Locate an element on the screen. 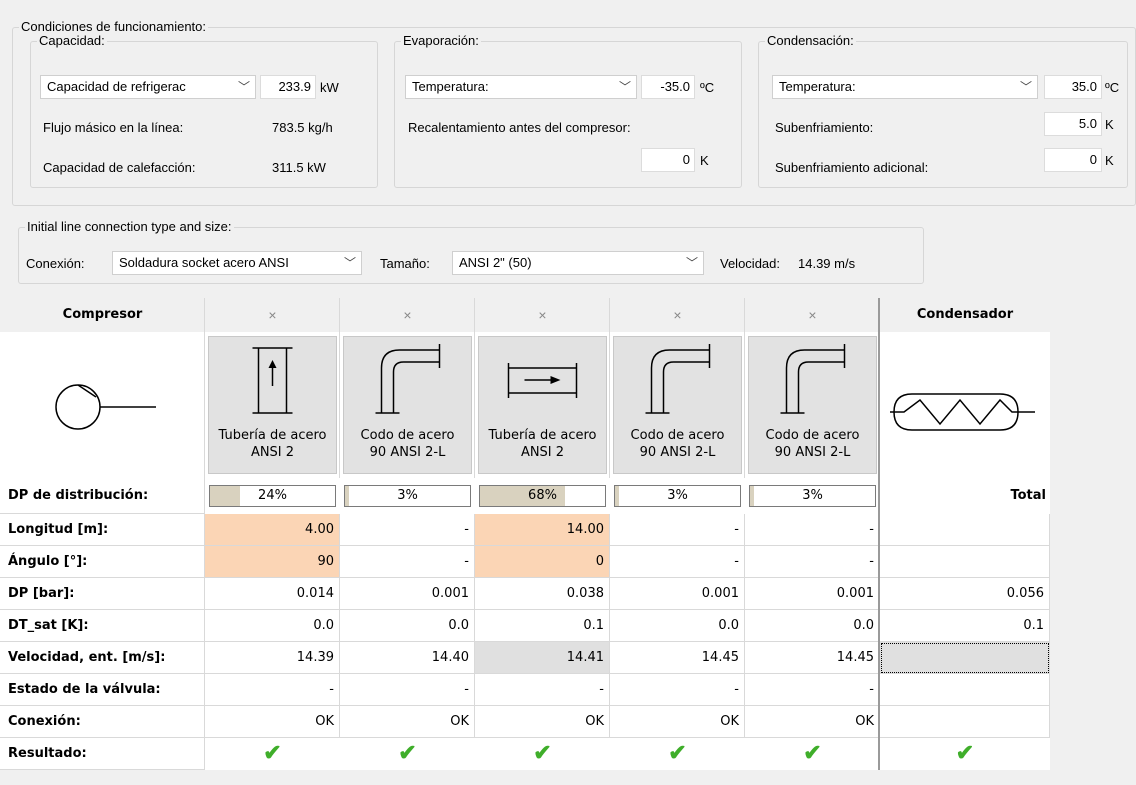 This screenshot has height=785, width=1136. connection-type-select: Soldadura socket acero ANSI ﹀ is located at coordinates (237, 263).